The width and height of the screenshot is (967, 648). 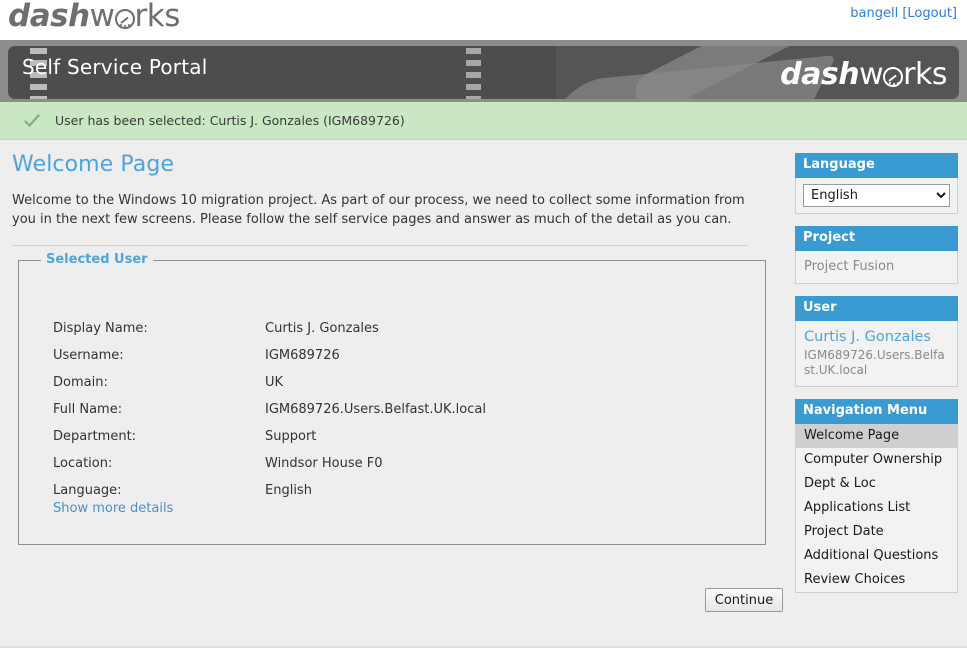 What do you see at coordinates (871, 74) in the screenshot?
I see `banner-logo-text-w: w` at bounding box center [871, 74].